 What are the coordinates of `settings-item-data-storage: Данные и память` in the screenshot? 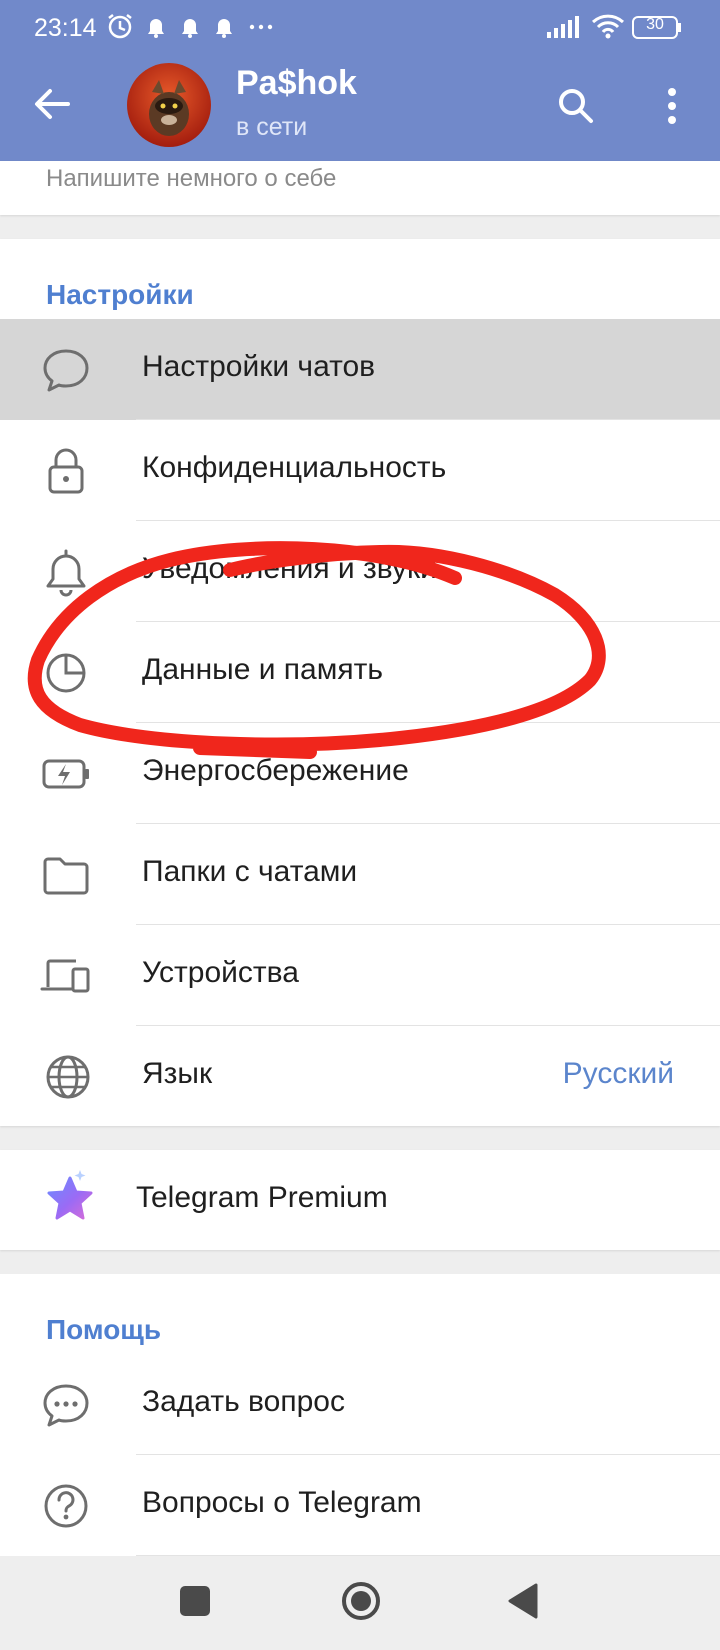 It's located at (360, 672).